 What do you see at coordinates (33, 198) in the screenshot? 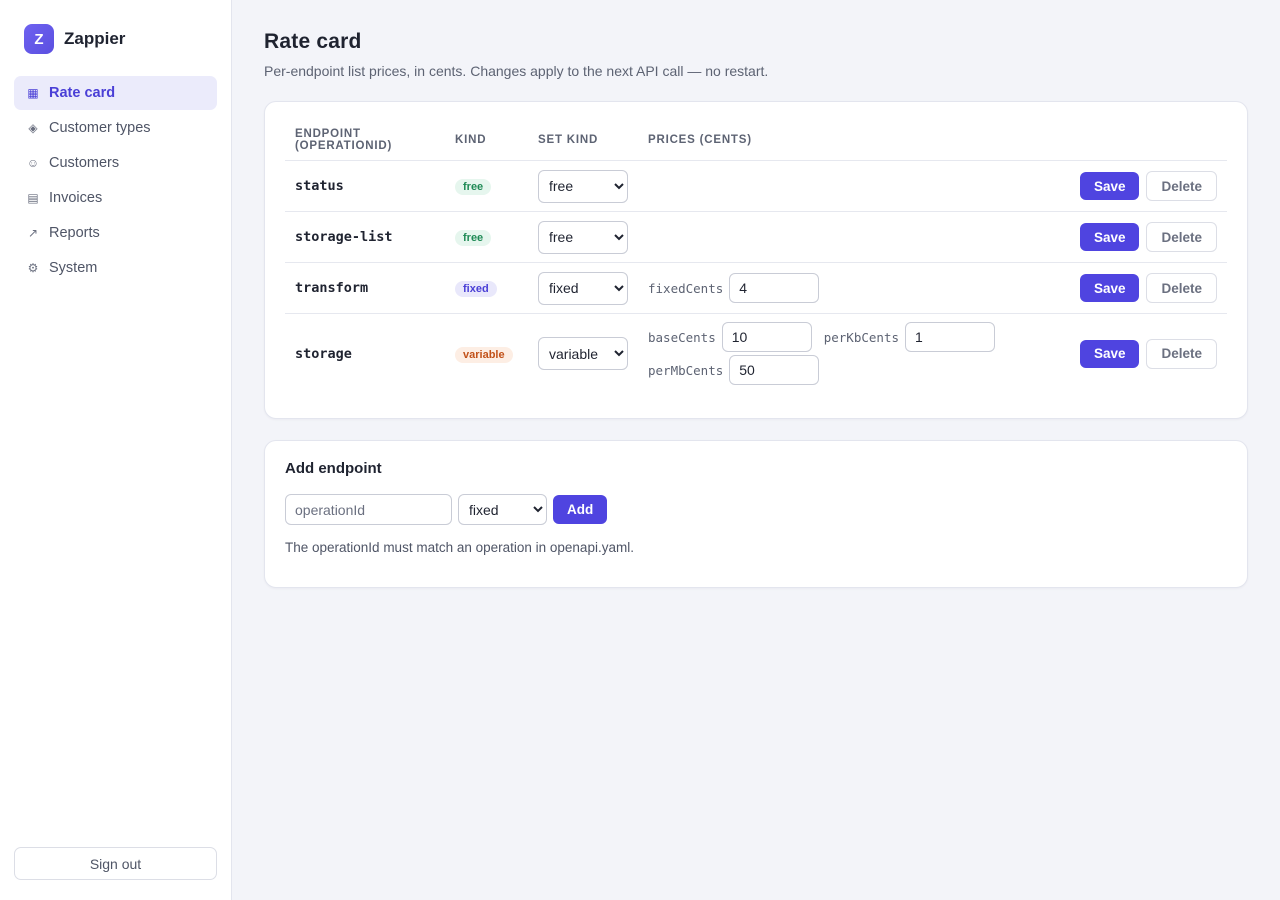
I see `list-icon: ▤` at bounding box center [33, 198].